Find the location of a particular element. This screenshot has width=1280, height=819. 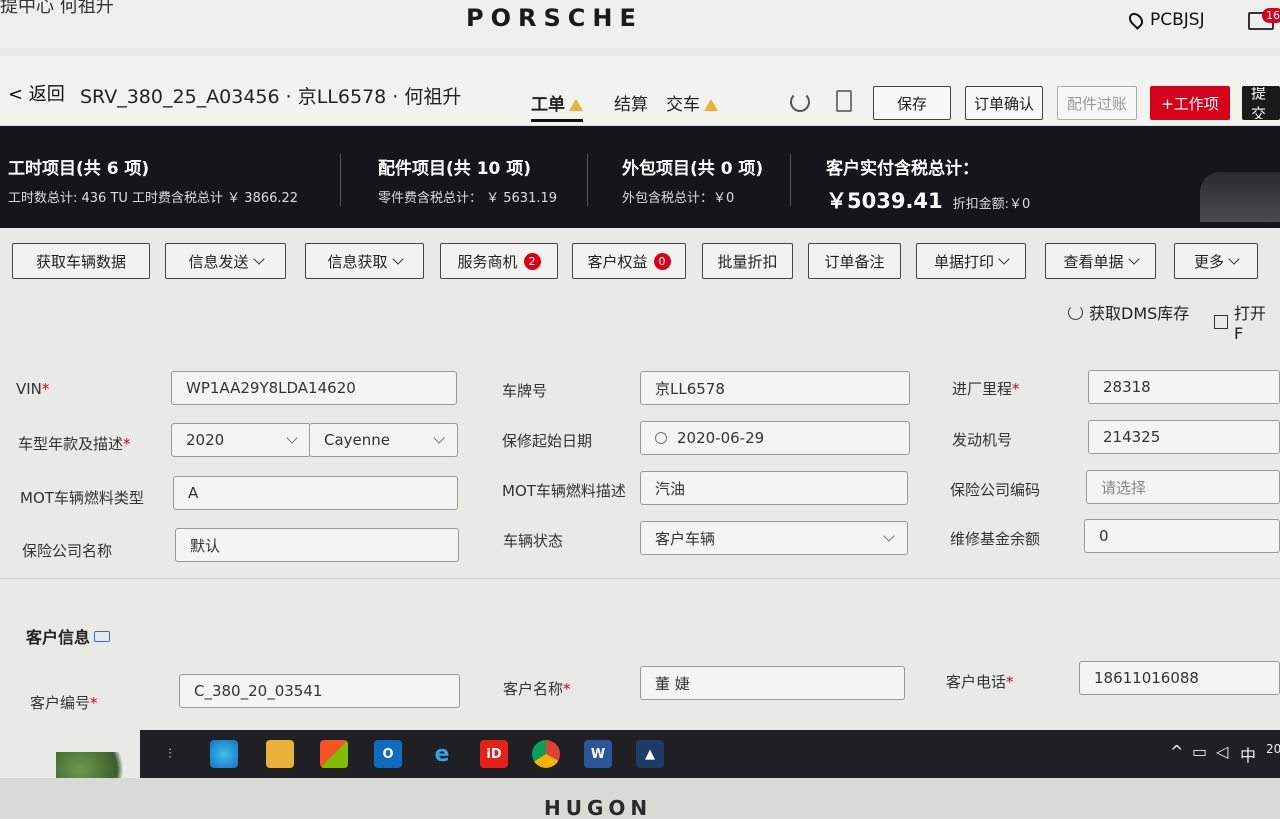

model-year-select: 2020 is located at coordinates (241, 440).